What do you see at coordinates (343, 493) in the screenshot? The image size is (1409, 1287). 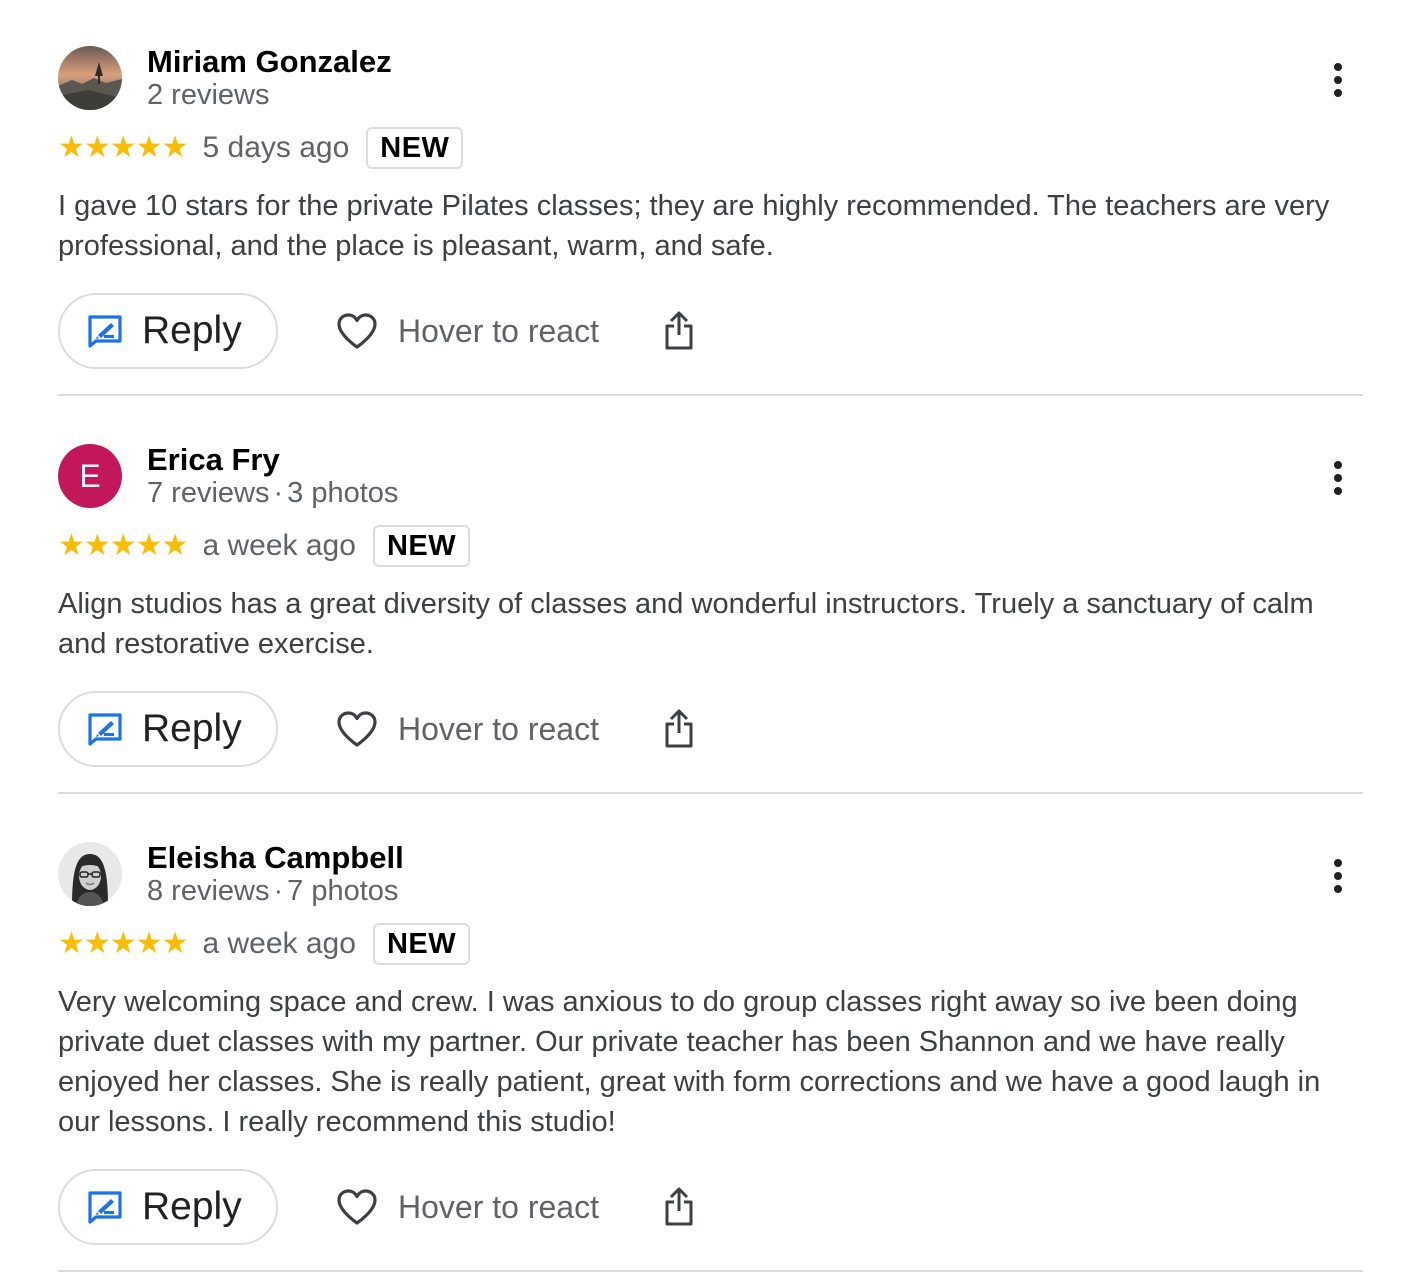 I see `photos-count: 3 photos` at bounding box center [343, 493].